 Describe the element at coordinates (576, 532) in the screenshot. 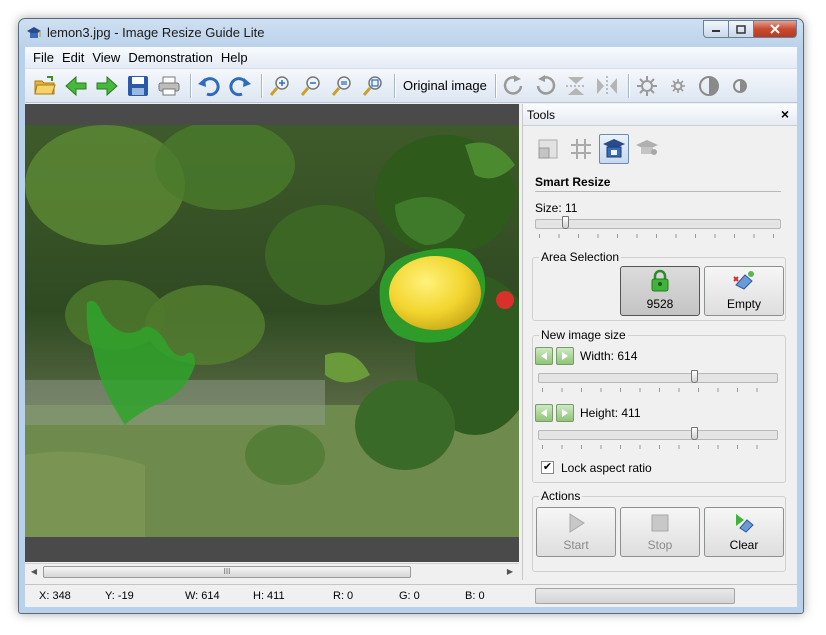

I see `start-button: Start` at that location.